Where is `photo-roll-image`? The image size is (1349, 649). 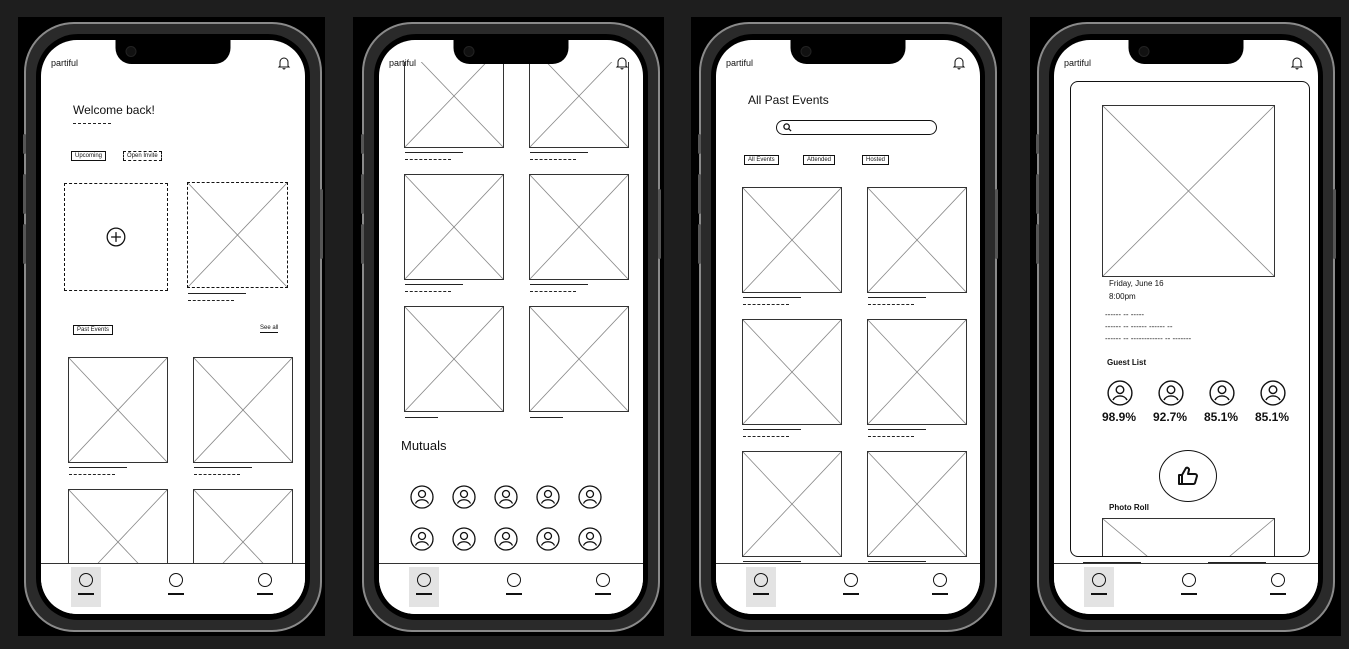
photo-roll-image is located at coordinates (1188, 537).